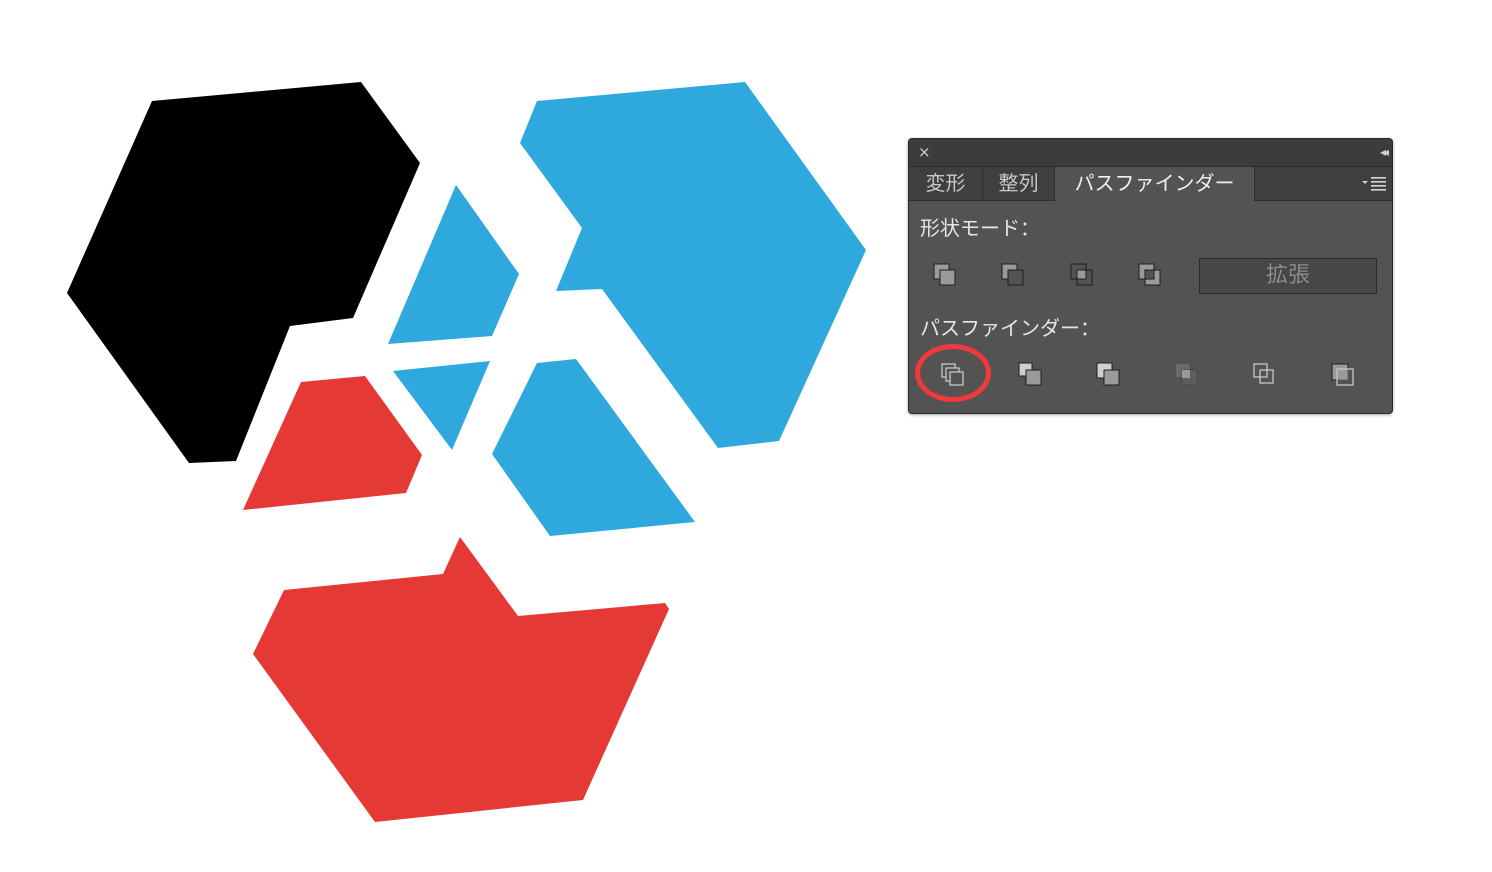 The width and height of the screenshot is (1492, 872). Describe the element at coordinates (946, 183) in the screenshot. I see `tab-transform: 変形` at that location.